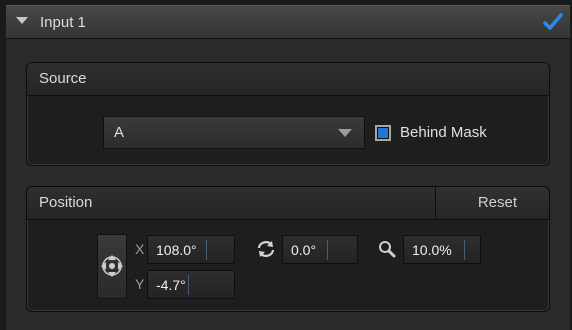 The height and width of the screenshot is (330, 572). Describe the element at coordinates (191, 284) in the screenshot. I see `position-y-field: -4.7°` at that location.